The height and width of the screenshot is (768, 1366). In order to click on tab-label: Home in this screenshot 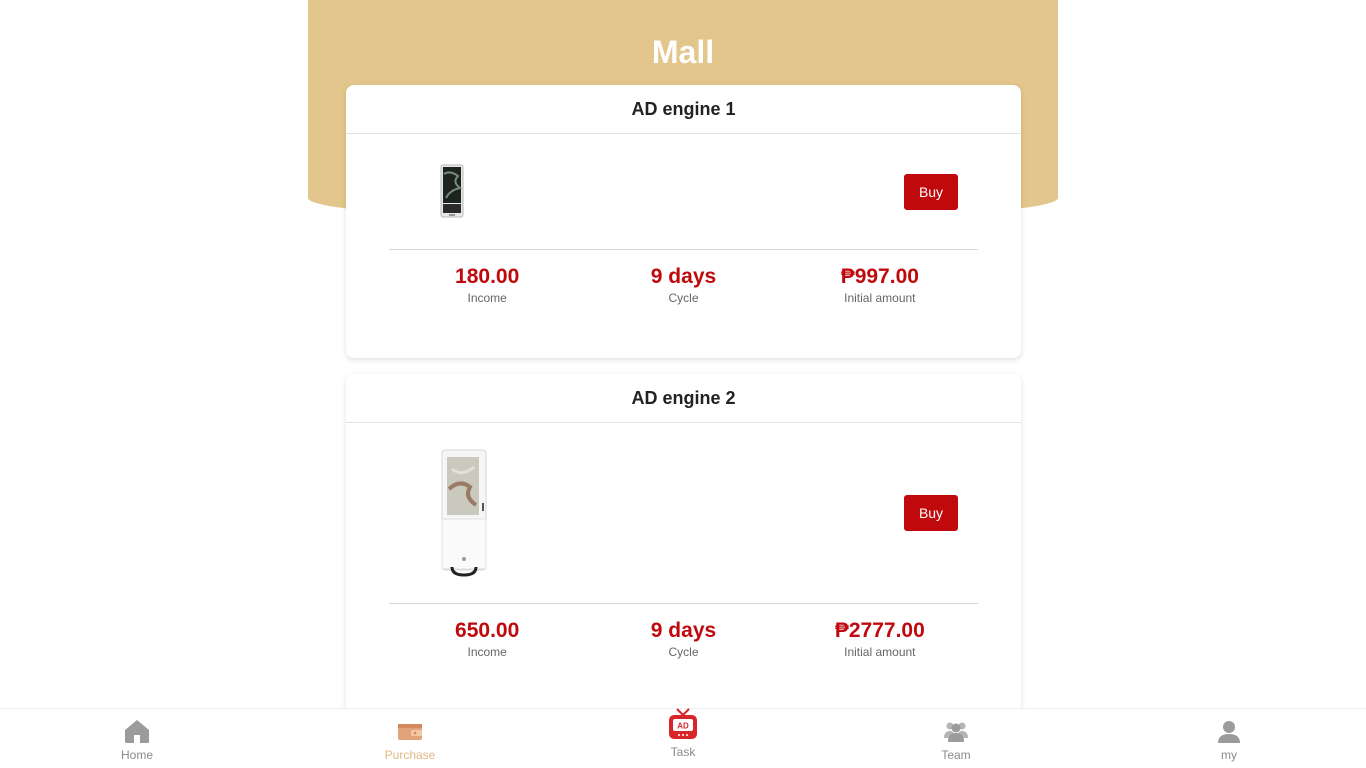, I will do `click(136, 755)`.